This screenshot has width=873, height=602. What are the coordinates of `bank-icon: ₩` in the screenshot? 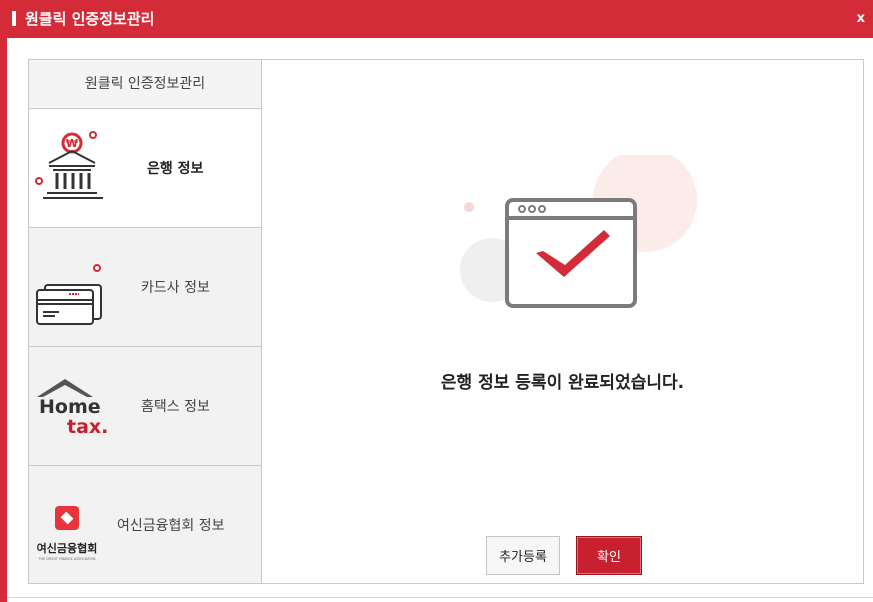 It's located at (69, 165).